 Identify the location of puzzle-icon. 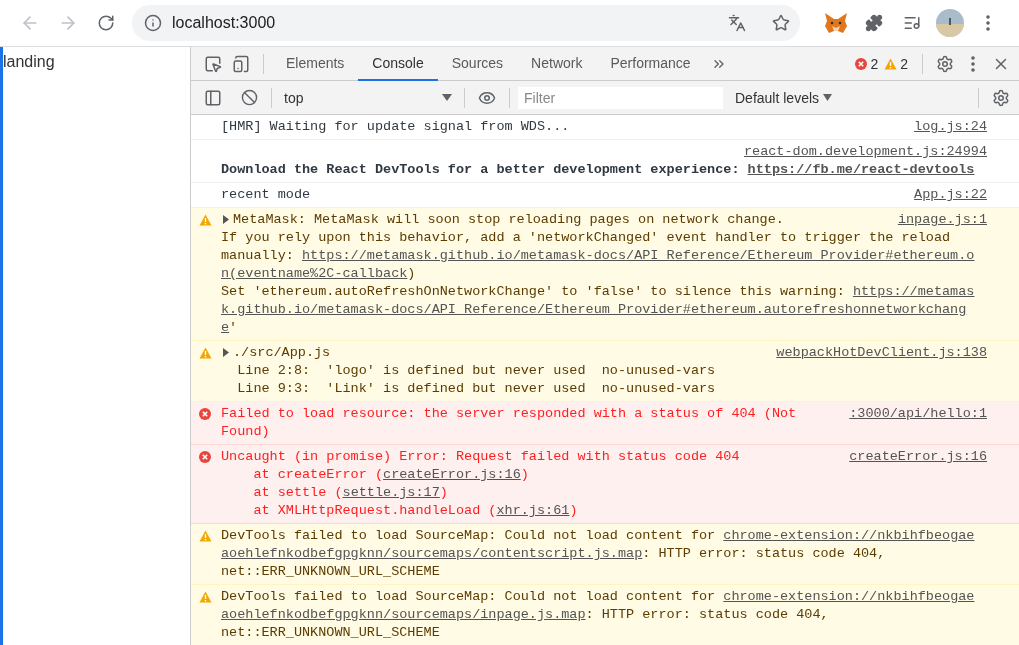
(874, 23).